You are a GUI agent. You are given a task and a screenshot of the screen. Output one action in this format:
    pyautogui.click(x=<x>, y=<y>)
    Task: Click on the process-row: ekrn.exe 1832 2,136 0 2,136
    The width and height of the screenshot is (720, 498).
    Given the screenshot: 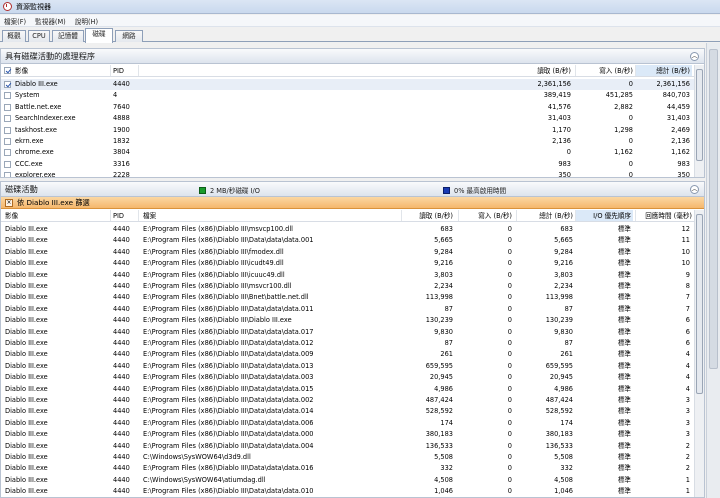 What is the action you would take?
    pyautogui.click(x=347, y=141)
    